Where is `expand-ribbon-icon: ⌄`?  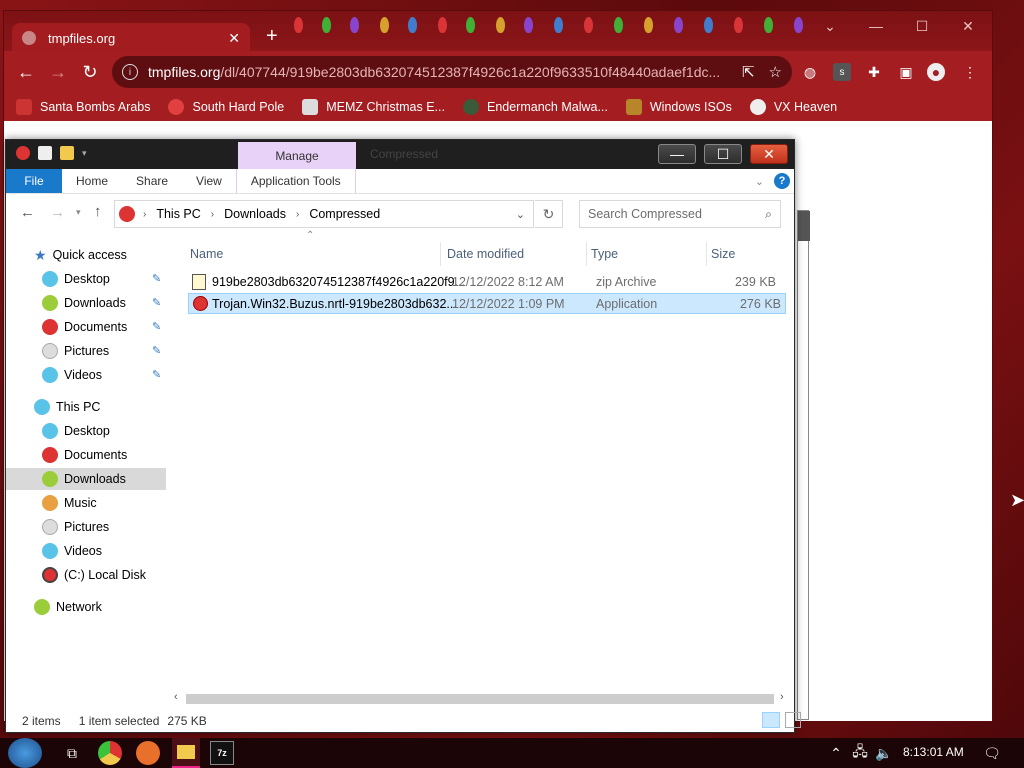
expand-ribbon-icon: ⌄ is located at coordinates (759, 181).